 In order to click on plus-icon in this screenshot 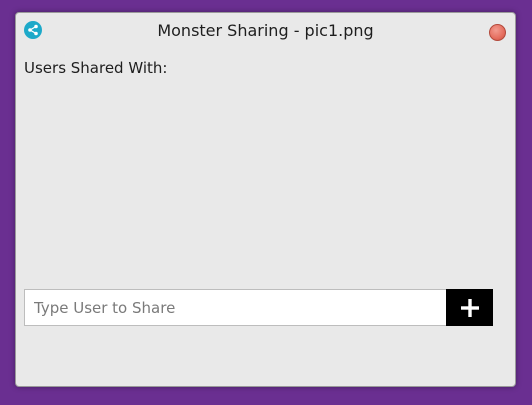, I will do `click(469, 307)`.